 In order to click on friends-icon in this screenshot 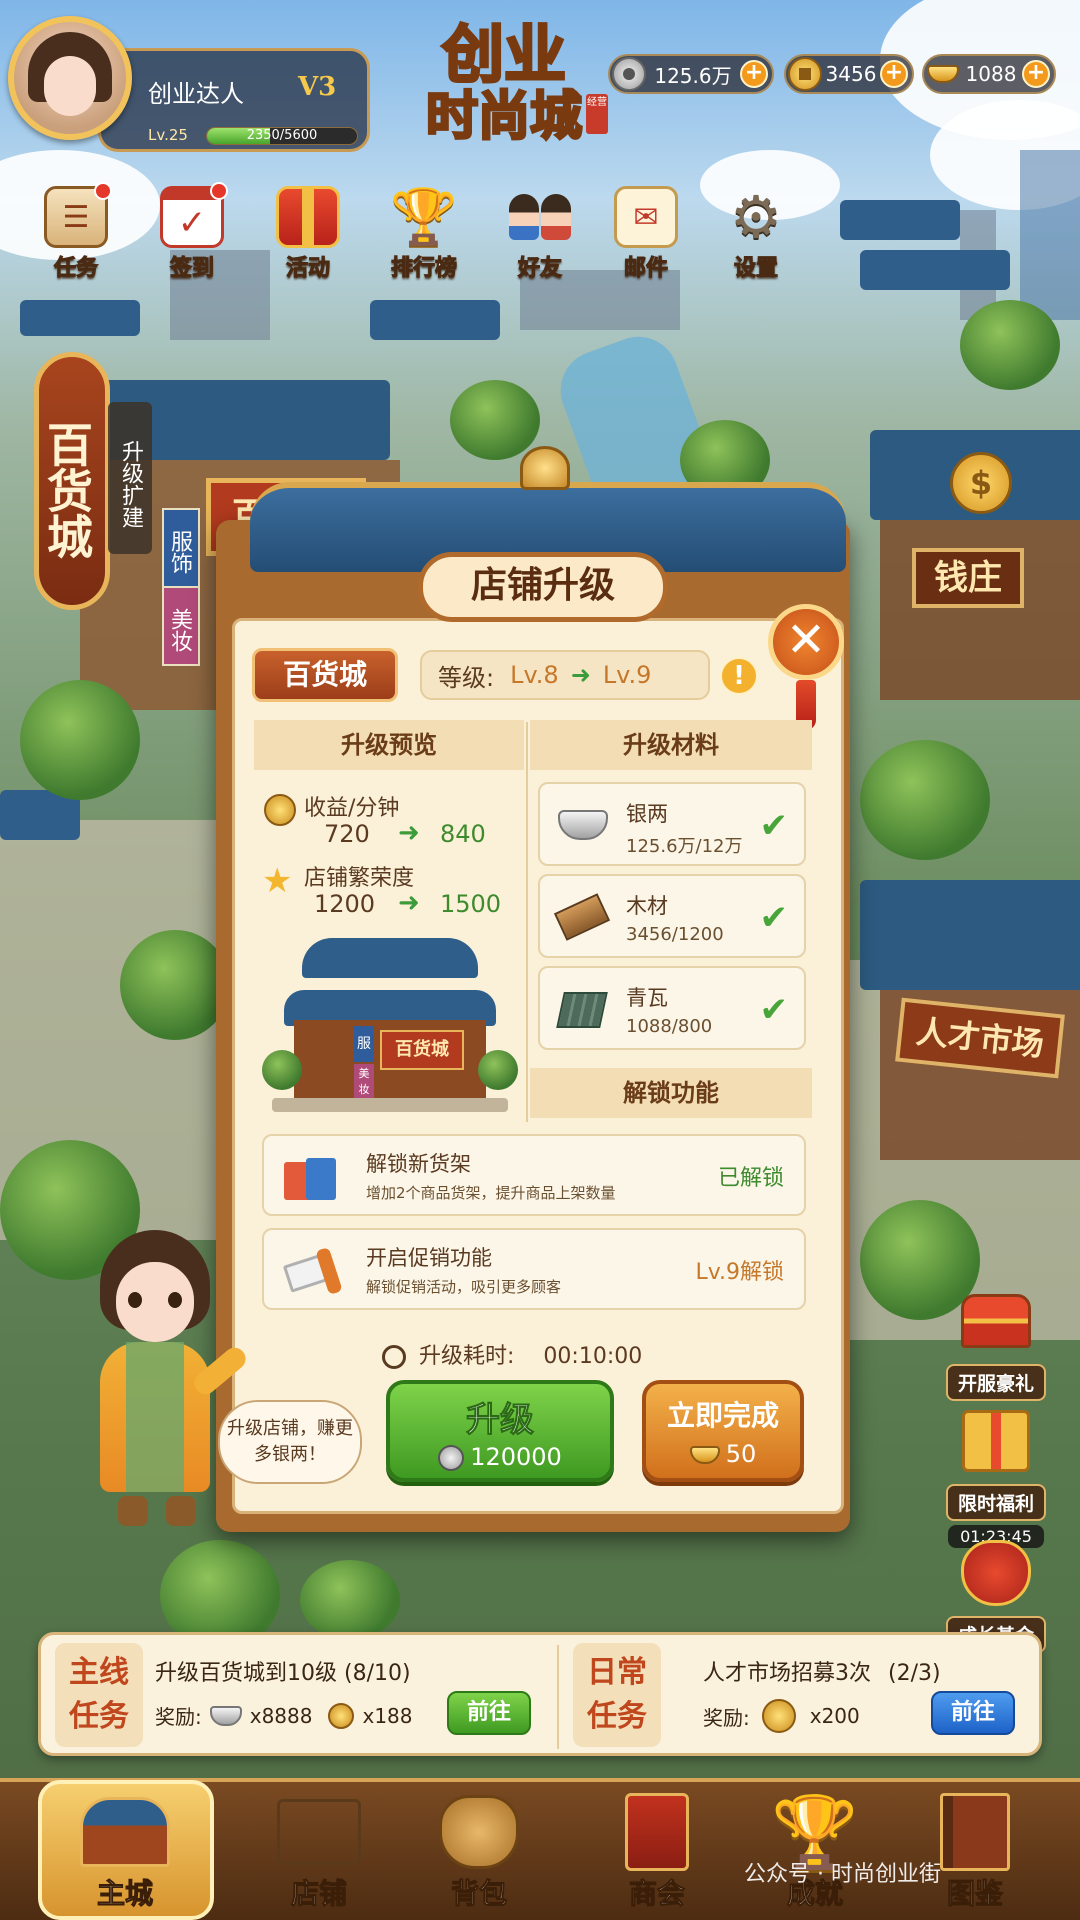, I will do `click(540, 217)`.